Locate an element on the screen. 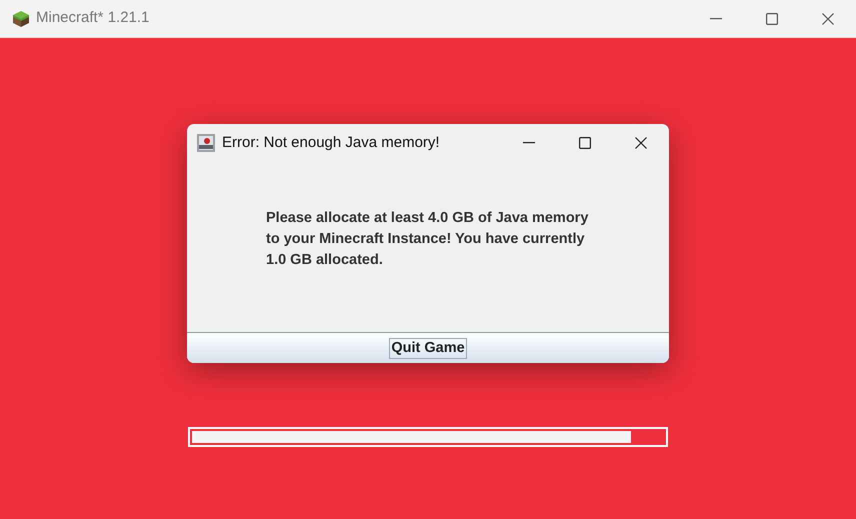 The height and width of the screenshot is (519, 856). dialog-title: Error: Not enough Java memory! is located at coordinates (331, 142).